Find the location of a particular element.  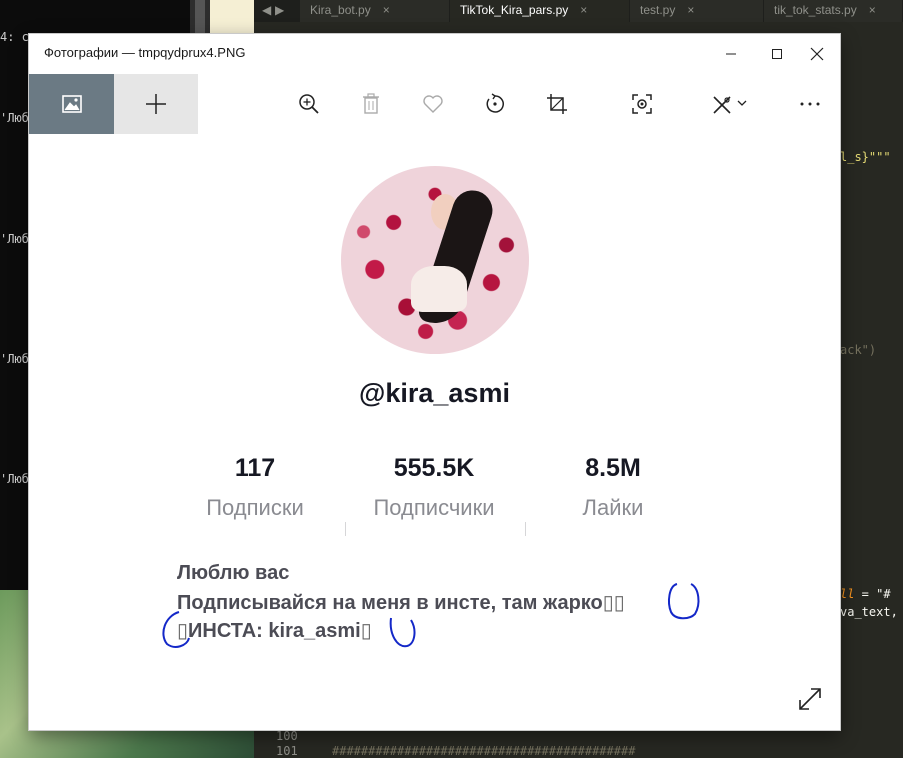

line-number: 101 is located at coordinates (287, 751).